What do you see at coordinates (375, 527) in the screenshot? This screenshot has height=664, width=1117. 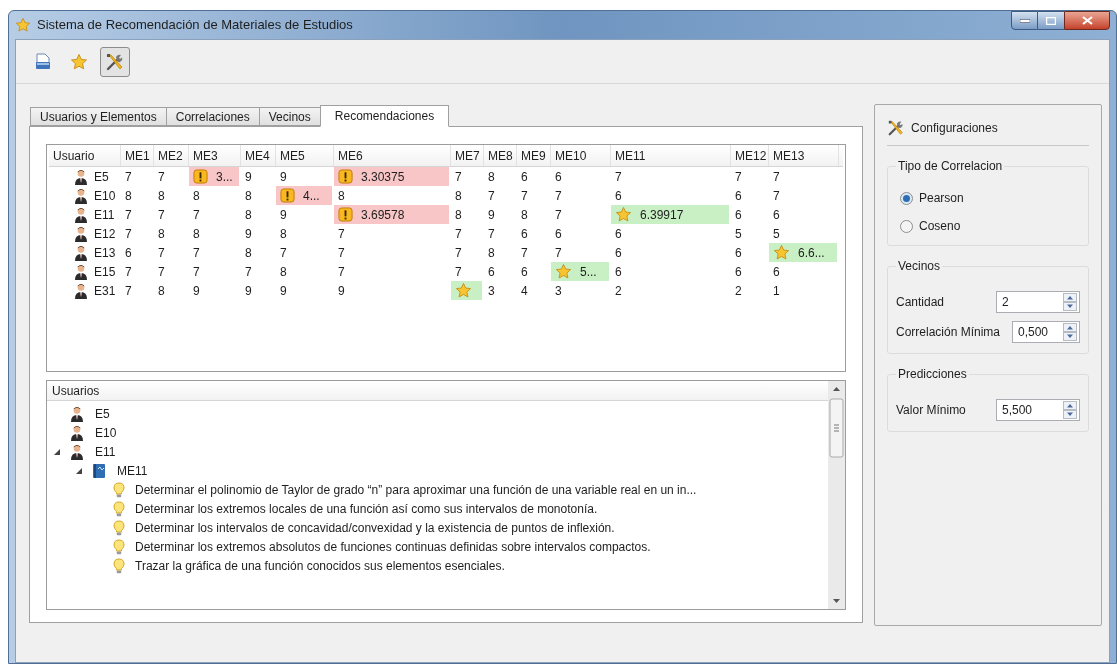 I see `tree-item: Determinar los intervalos de concavidad/convexidad y la existencia de puntos de inflexión.` at bounding box center [375, 527].